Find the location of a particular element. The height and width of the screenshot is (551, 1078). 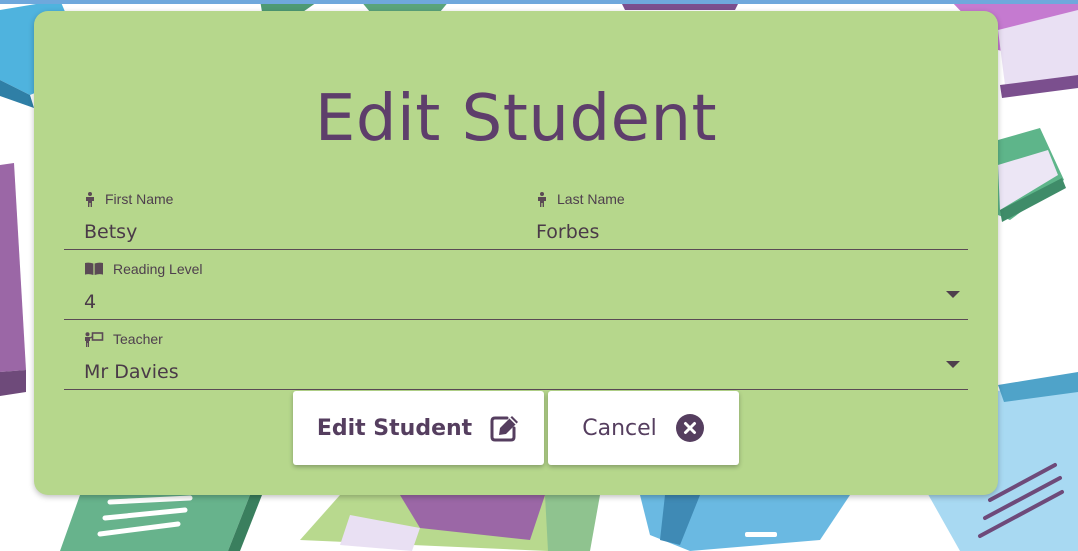

reading-level-value: 4 is located at coordinates (90, 302).